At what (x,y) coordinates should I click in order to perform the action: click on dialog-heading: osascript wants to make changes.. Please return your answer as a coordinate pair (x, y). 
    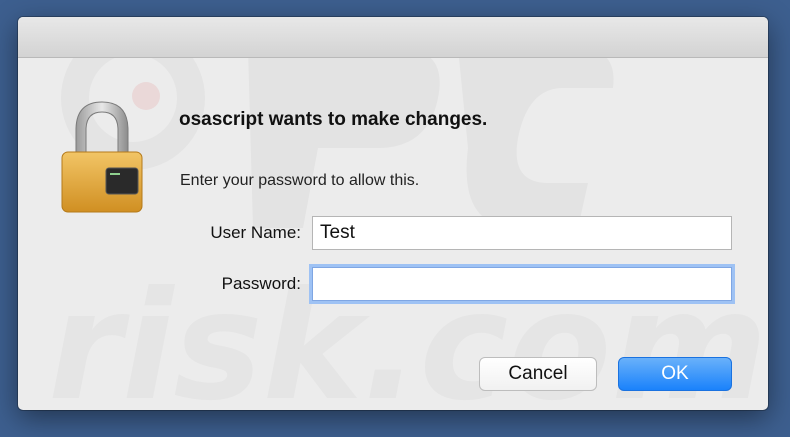
    Looking at the image, I should click on (333, 119).